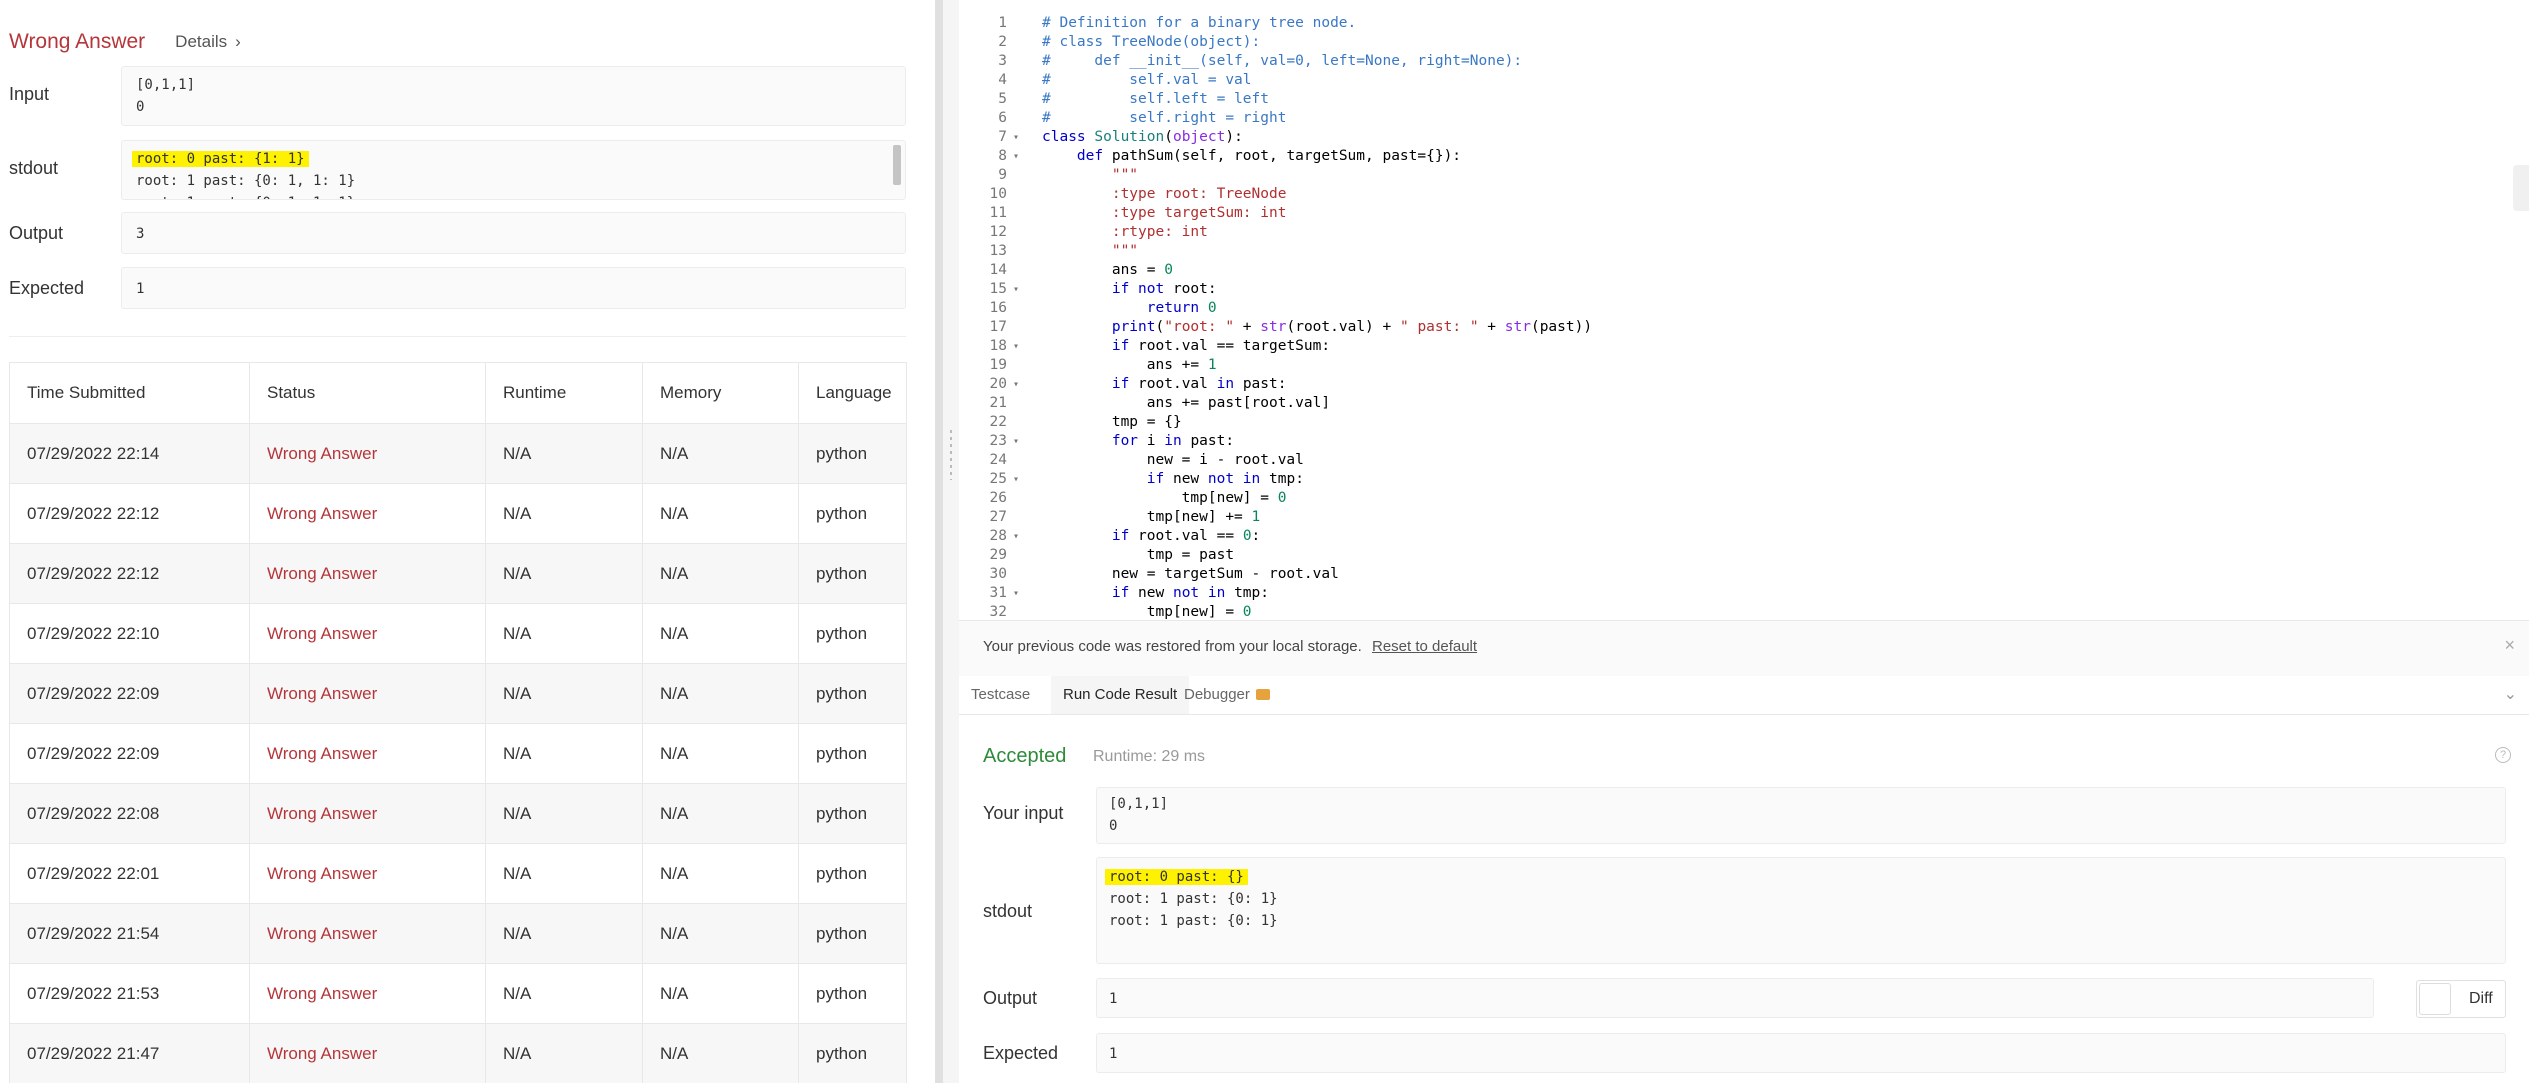 The image size is (2529, 1083). I want to click on details-link: Details, so click(201, 42).